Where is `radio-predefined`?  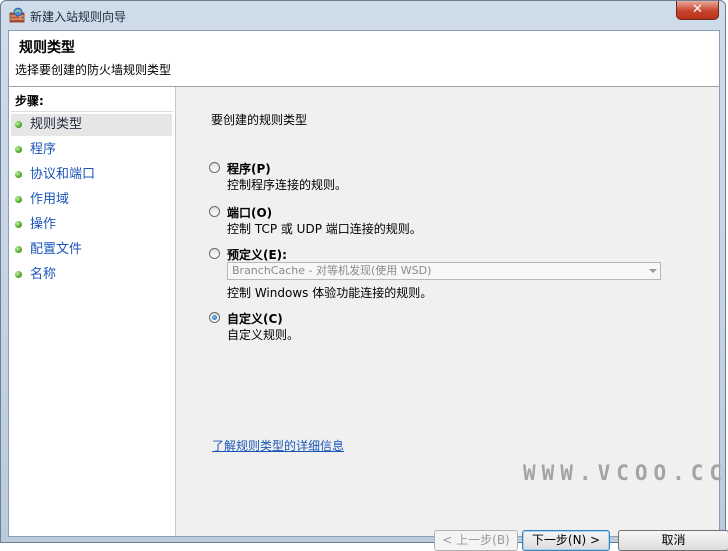
radio-predefined is located at coordinates (214, 253).